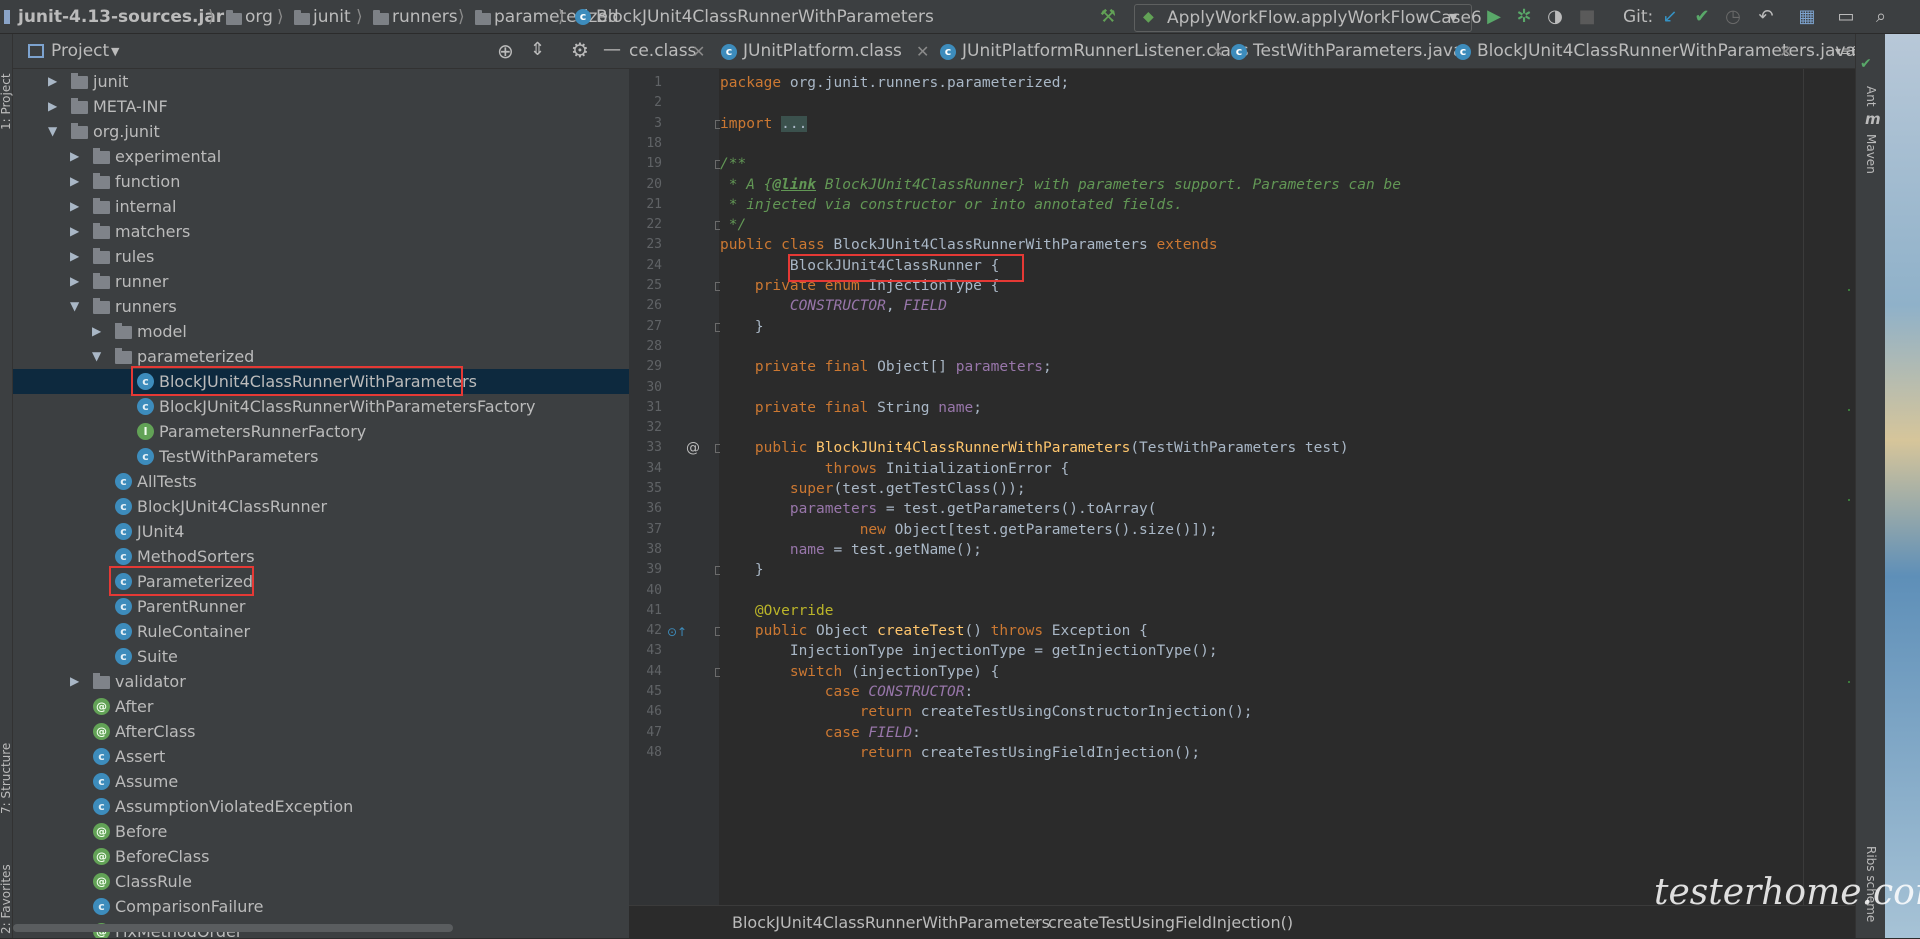 The width and height of the screenshot is (1920, 939). Describe the element at coordinates (321, 81) in the screenshot. I see `tree-folder-row: ▶ junit` at that location.